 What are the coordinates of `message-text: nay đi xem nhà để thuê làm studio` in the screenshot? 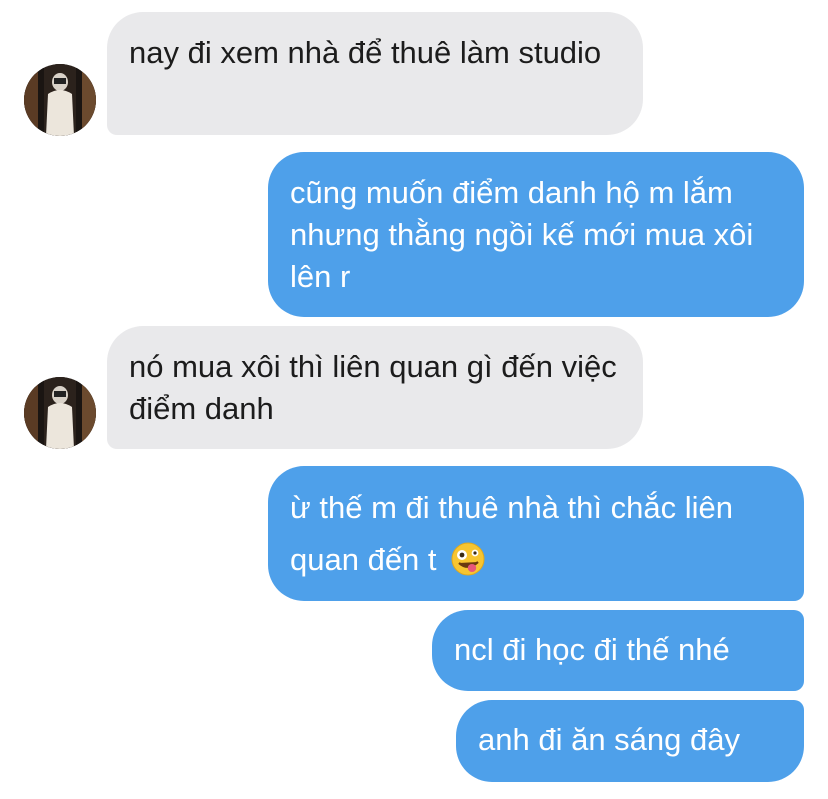 It's located at (365, 52).